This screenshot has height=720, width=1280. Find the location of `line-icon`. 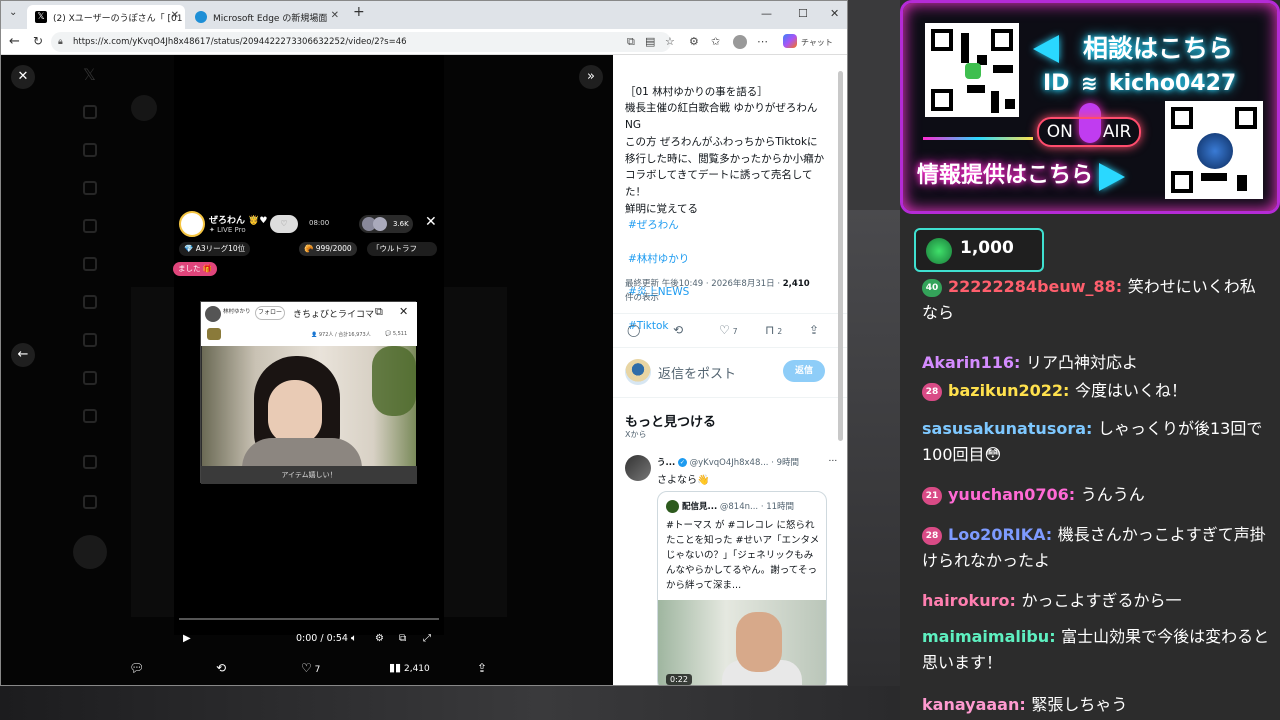

line-icon is located at coordinates (973, 71).